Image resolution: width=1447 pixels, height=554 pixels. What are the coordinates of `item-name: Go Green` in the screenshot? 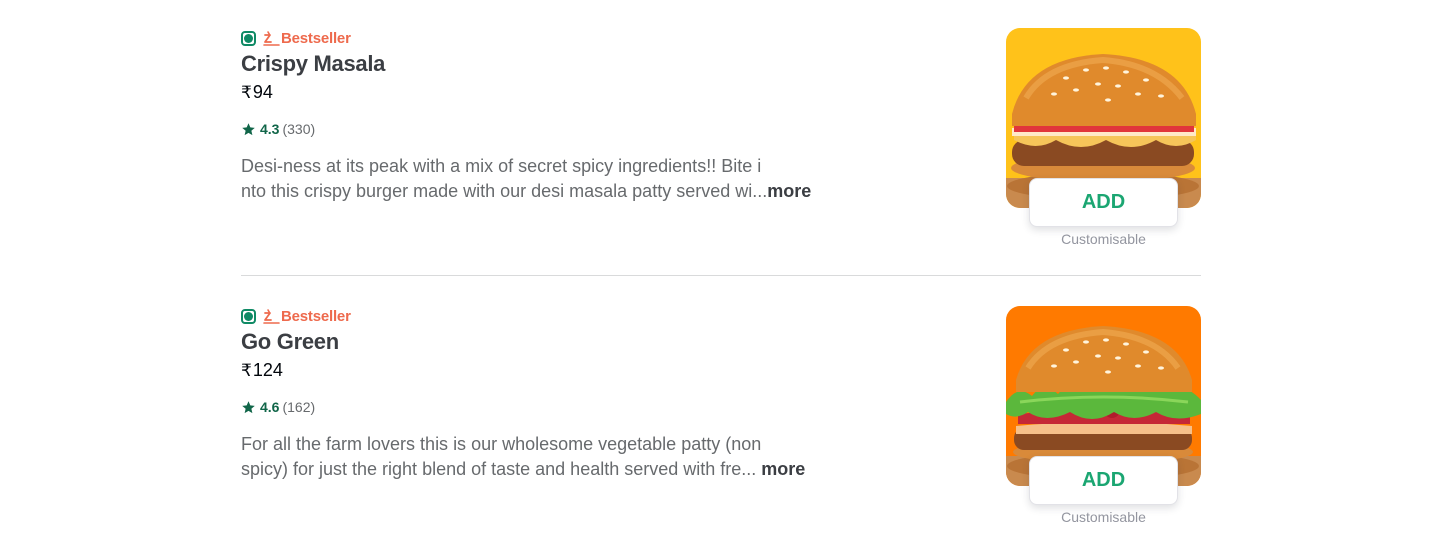 It's located at (290, 341).